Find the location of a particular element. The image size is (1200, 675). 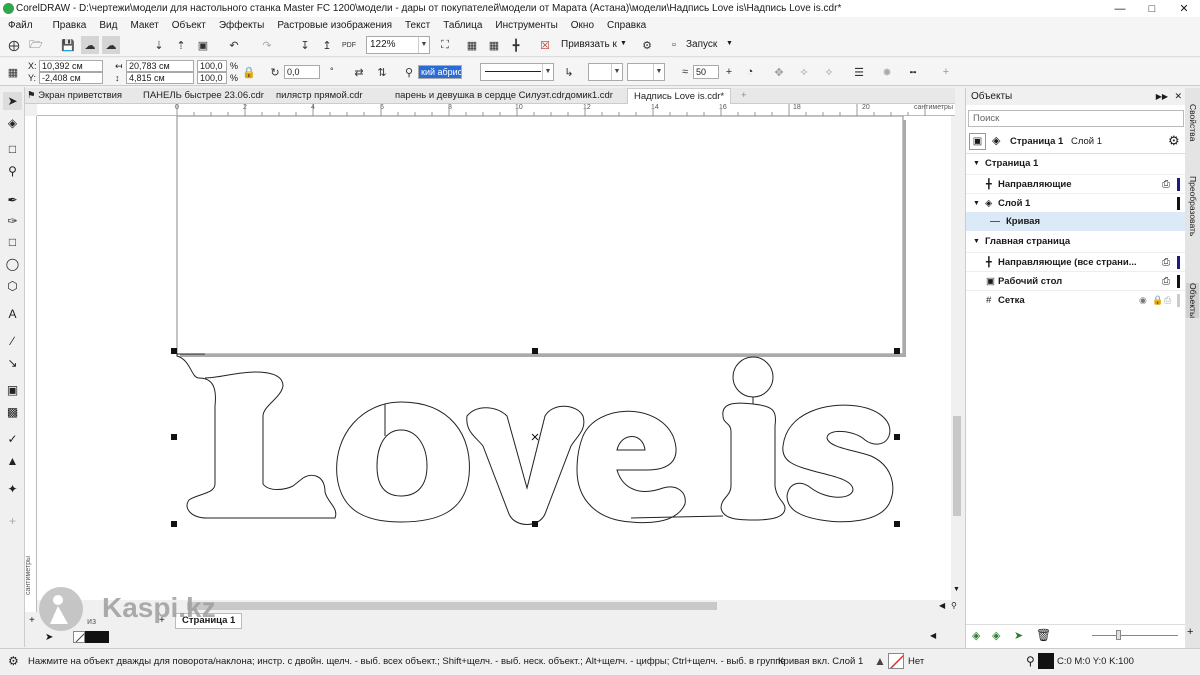

menu-tools: Инструменты is located at coordinates (526, 25).